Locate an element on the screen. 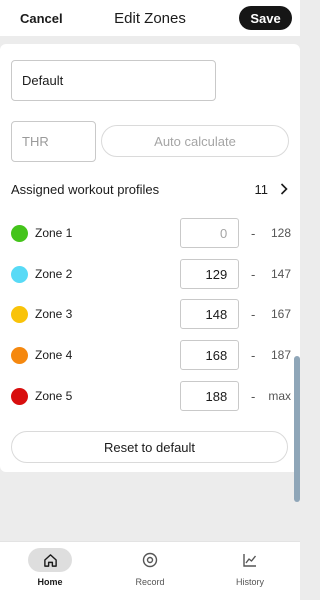  zone-5-label: Zone 5 is located at coordinates (54, 396).